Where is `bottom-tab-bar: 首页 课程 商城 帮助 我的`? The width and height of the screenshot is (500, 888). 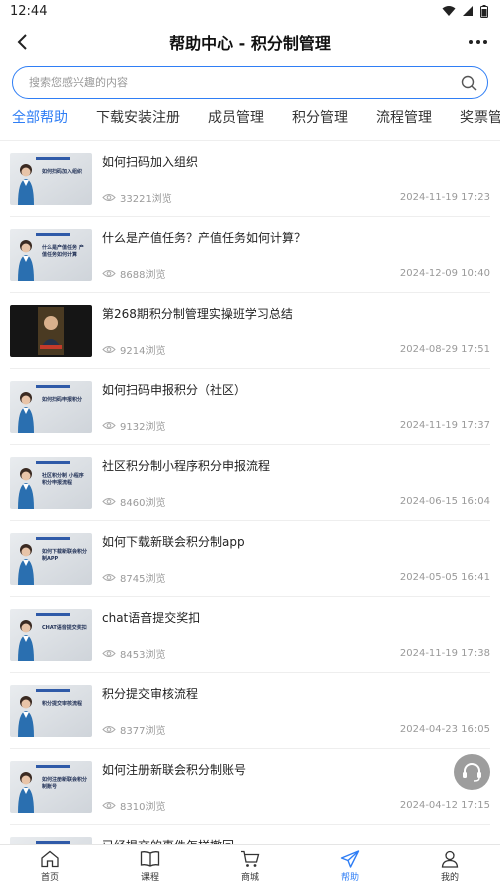 bottom-tab-bar: 首页 课程 商城 帮助 我的 is located at coordinates (250, 866).